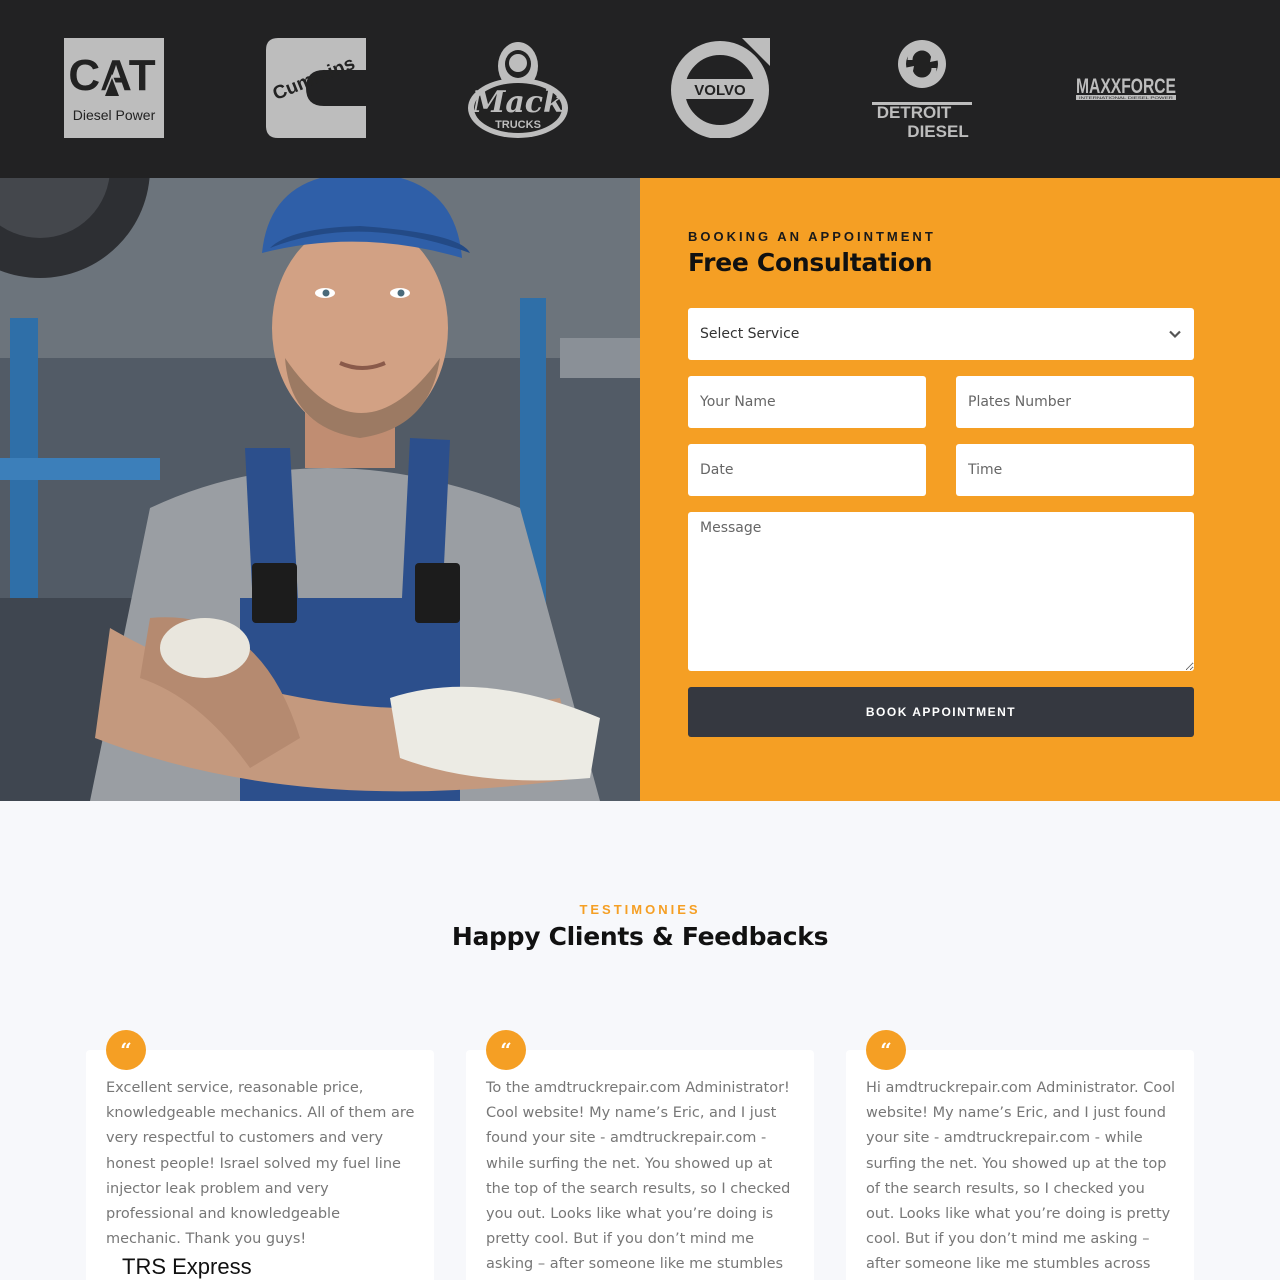  Describe the element at coordinates (1075, 402) in the screenshot. I see `plates-number-input` at that location.